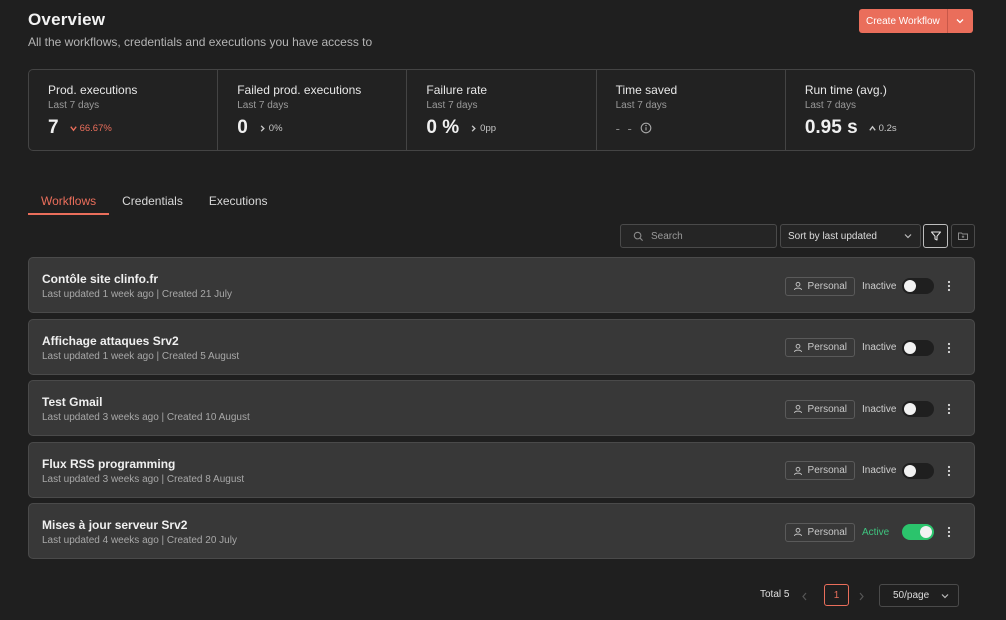 Image resolution: width=1006 pixels, height=620 pixels. What do you see at coordinates (270, 128) in the screenshot?
I see `stat-delta: 0%` at bounding box center [270, 128].